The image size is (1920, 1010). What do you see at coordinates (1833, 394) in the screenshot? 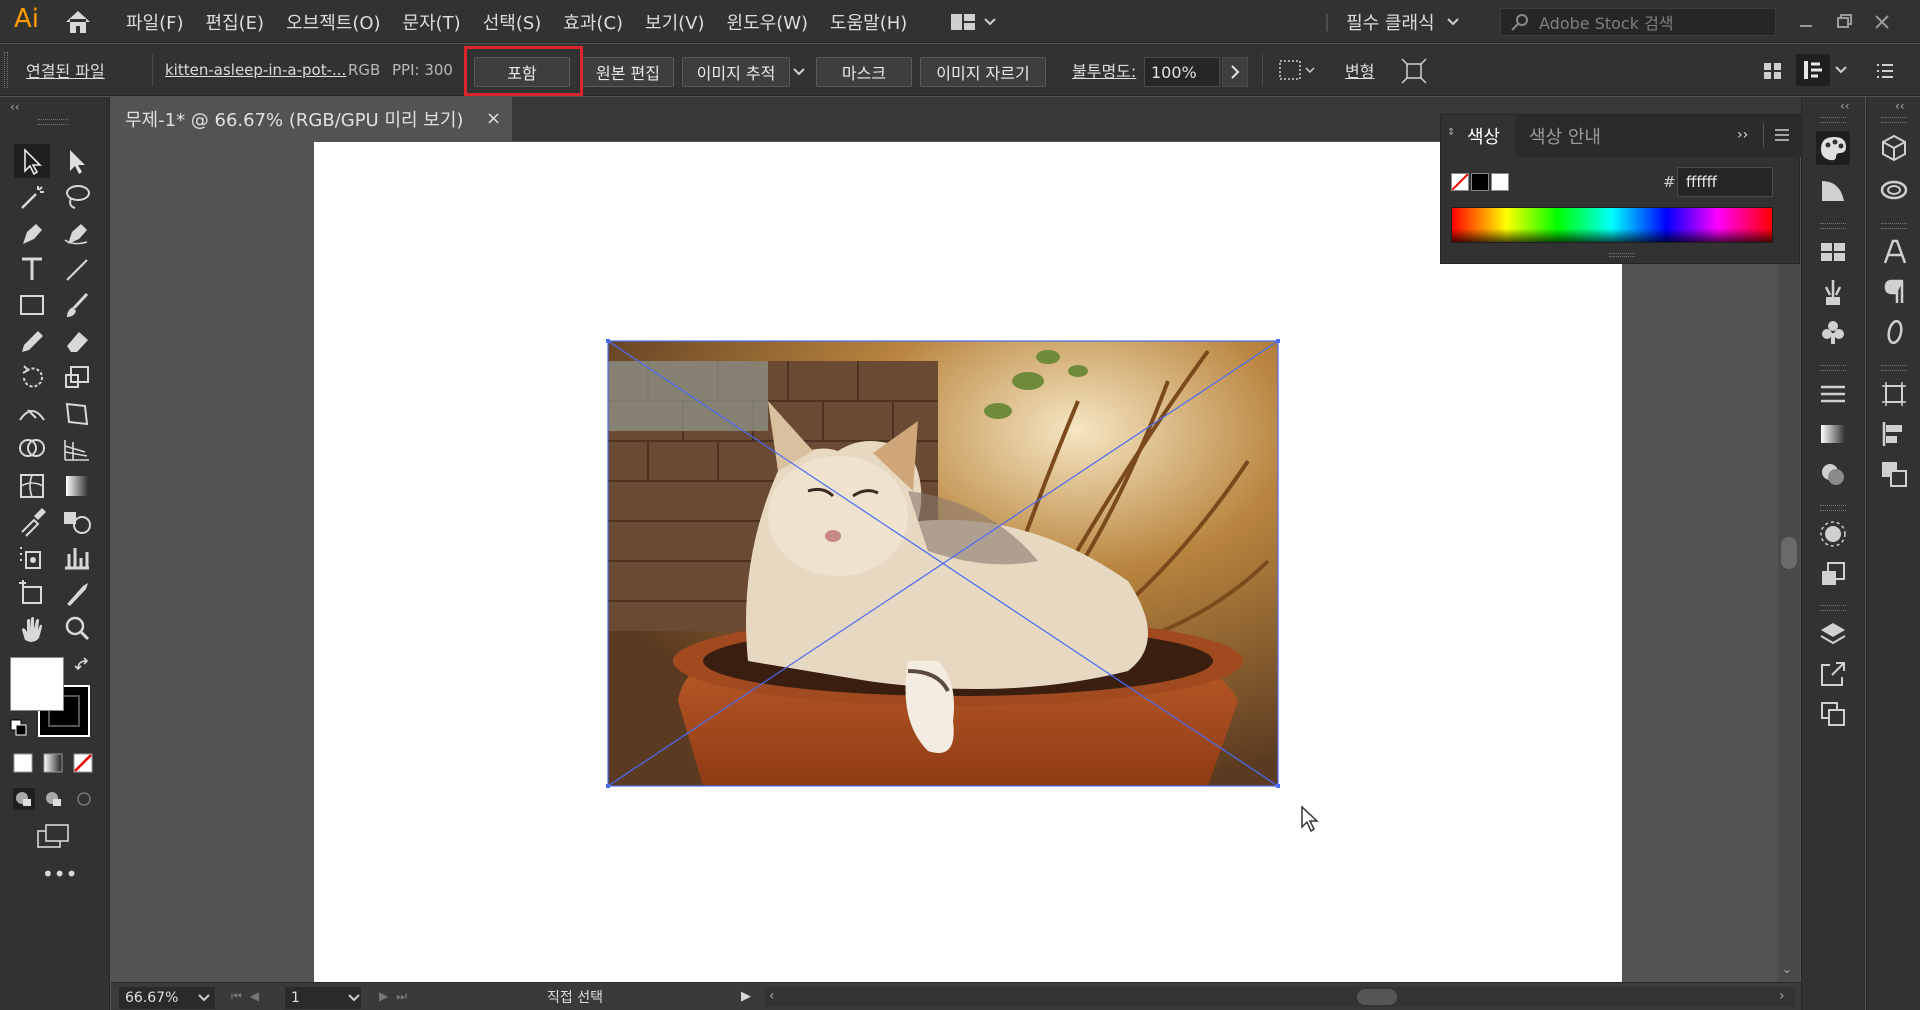
I see `stroke-icon` at bounding box center [1833, 394].